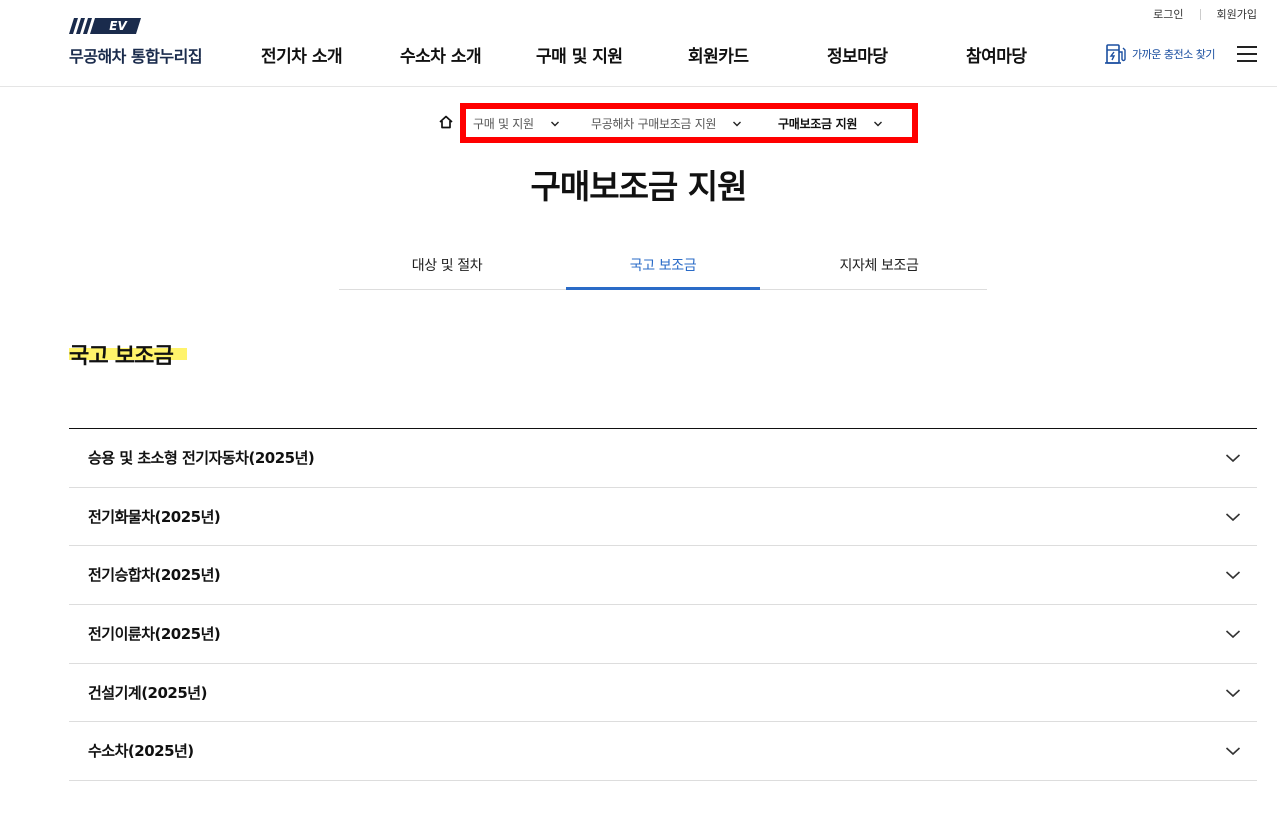  What do you see at coordinates (154, 516) in the screenshot?
I see `accordion-label: 전기화물차(2025년)` at bounding box center [154, 516].